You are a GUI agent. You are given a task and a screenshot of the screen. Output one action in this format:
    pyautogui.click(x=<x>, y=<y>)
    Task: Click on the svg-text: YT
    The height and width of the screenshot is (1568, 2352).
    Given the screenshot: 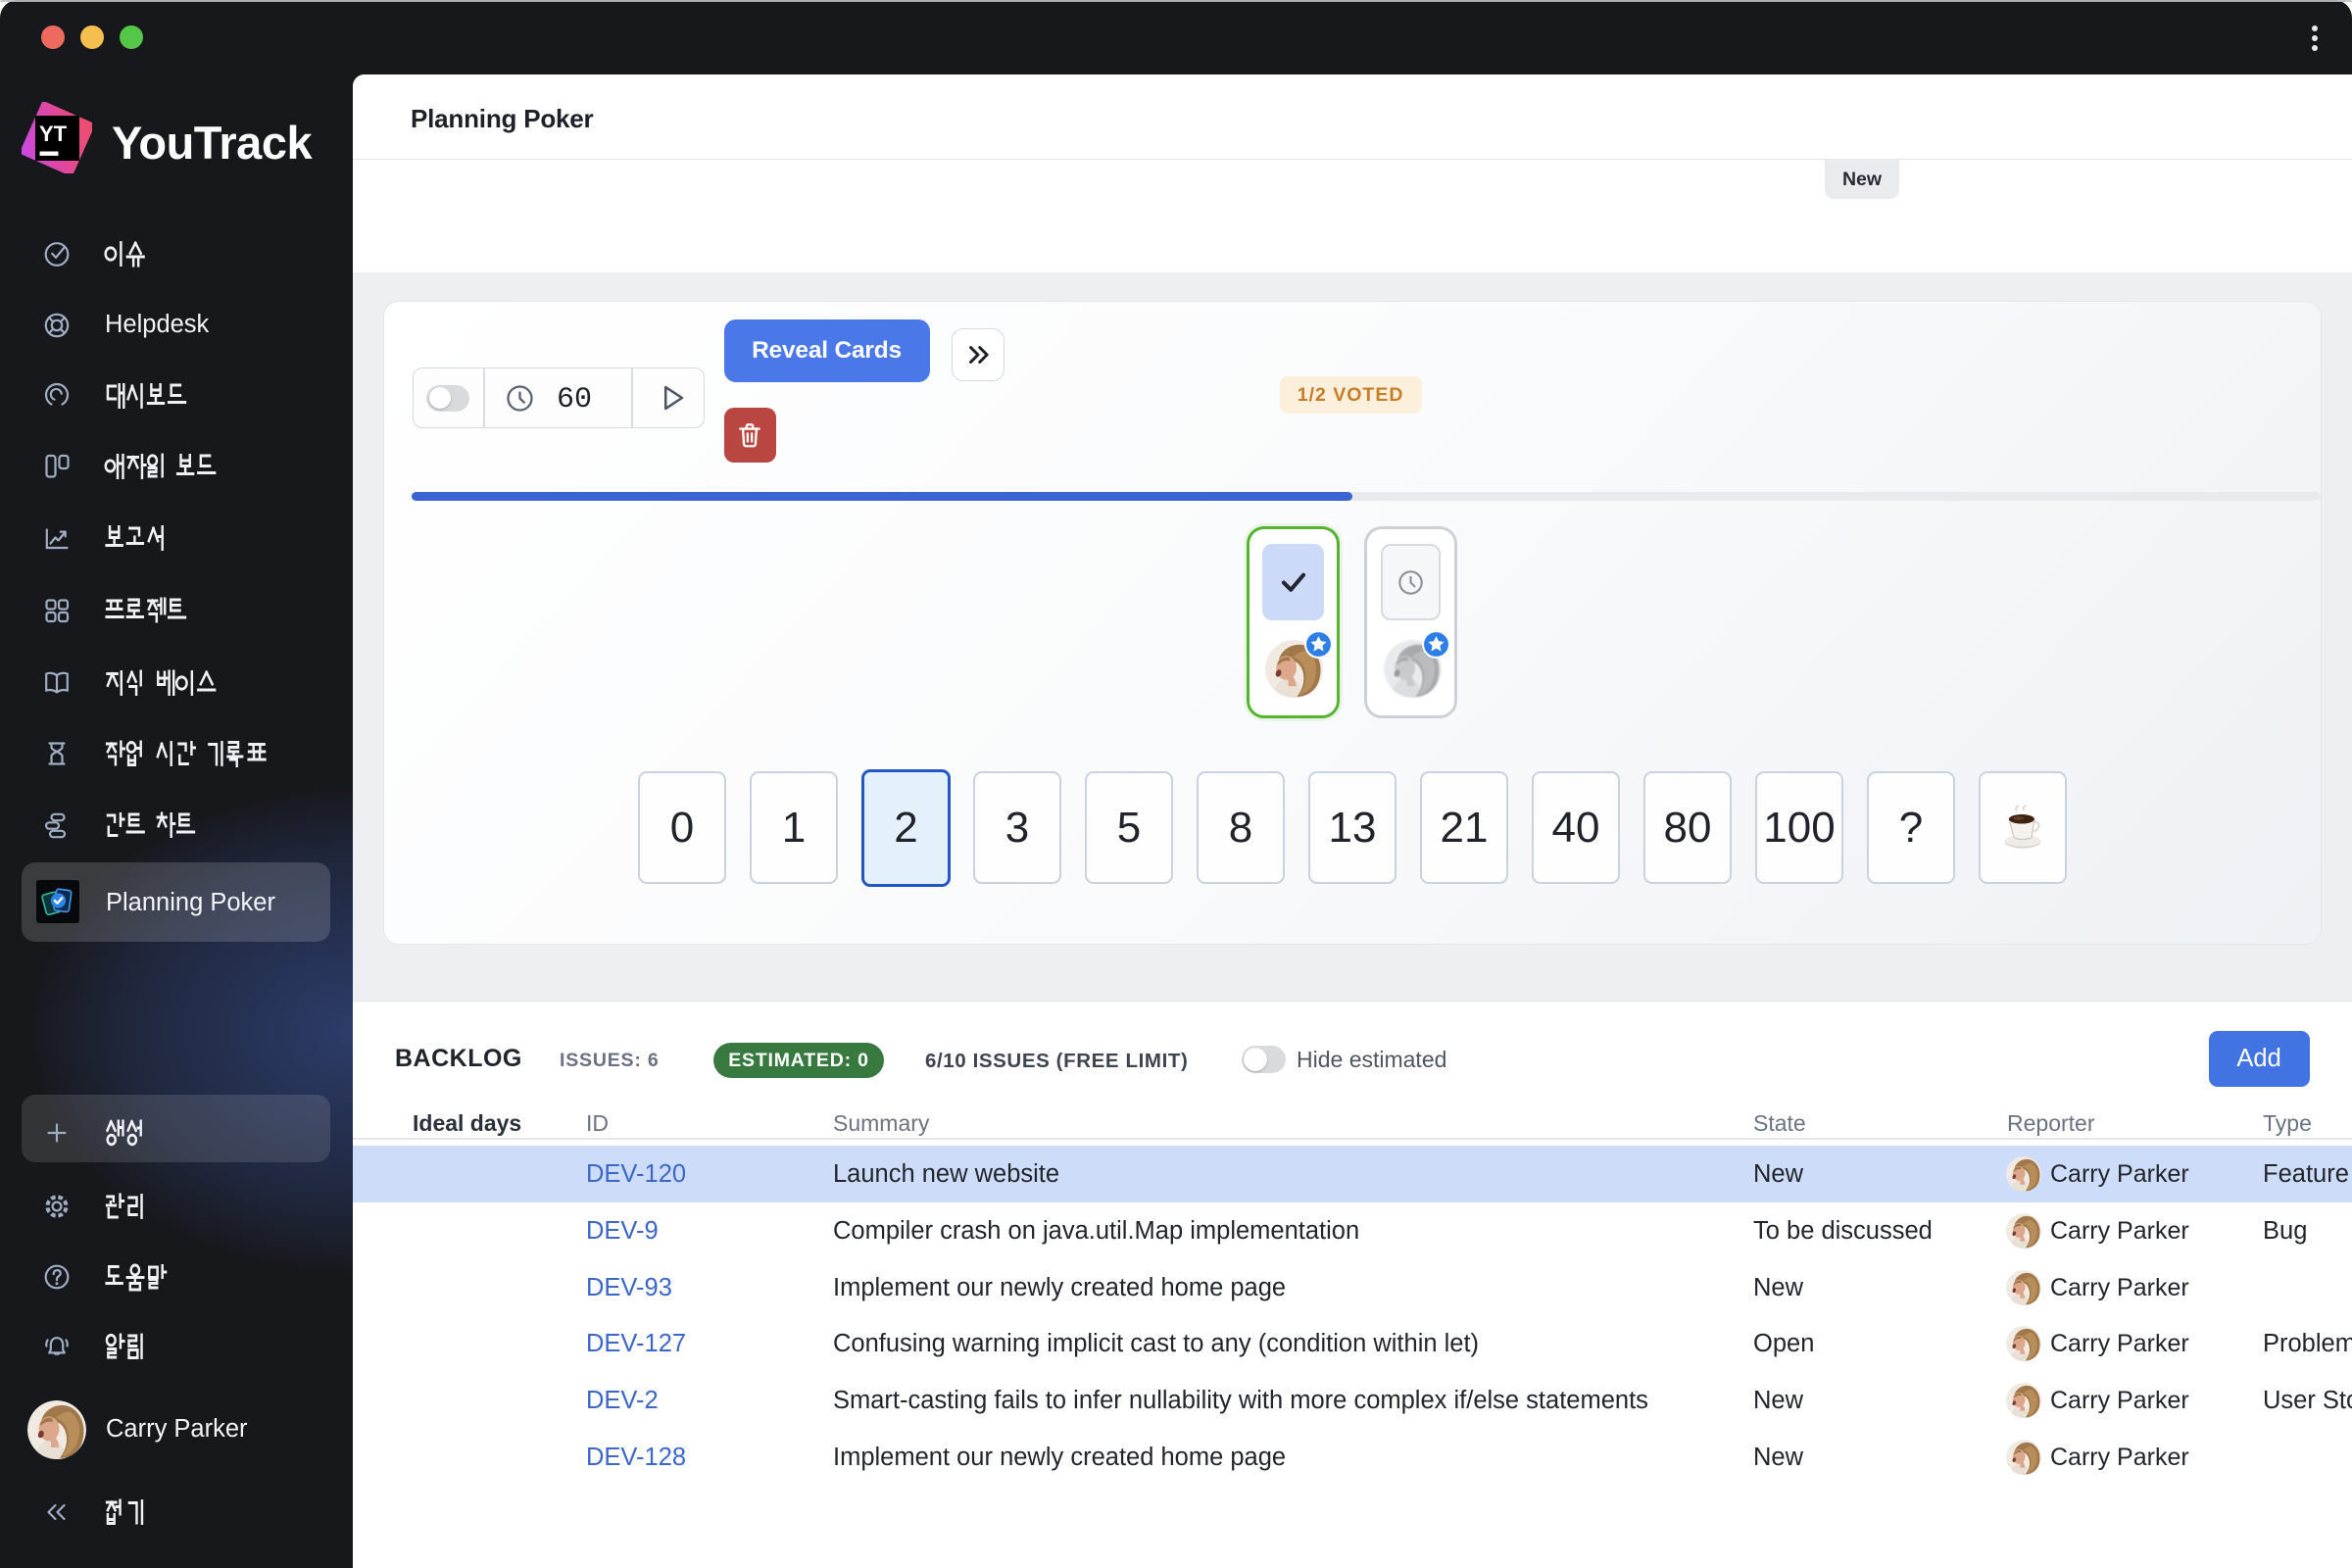 What is the action you would take?
    pyautogui.click(x=53, y=134)
    